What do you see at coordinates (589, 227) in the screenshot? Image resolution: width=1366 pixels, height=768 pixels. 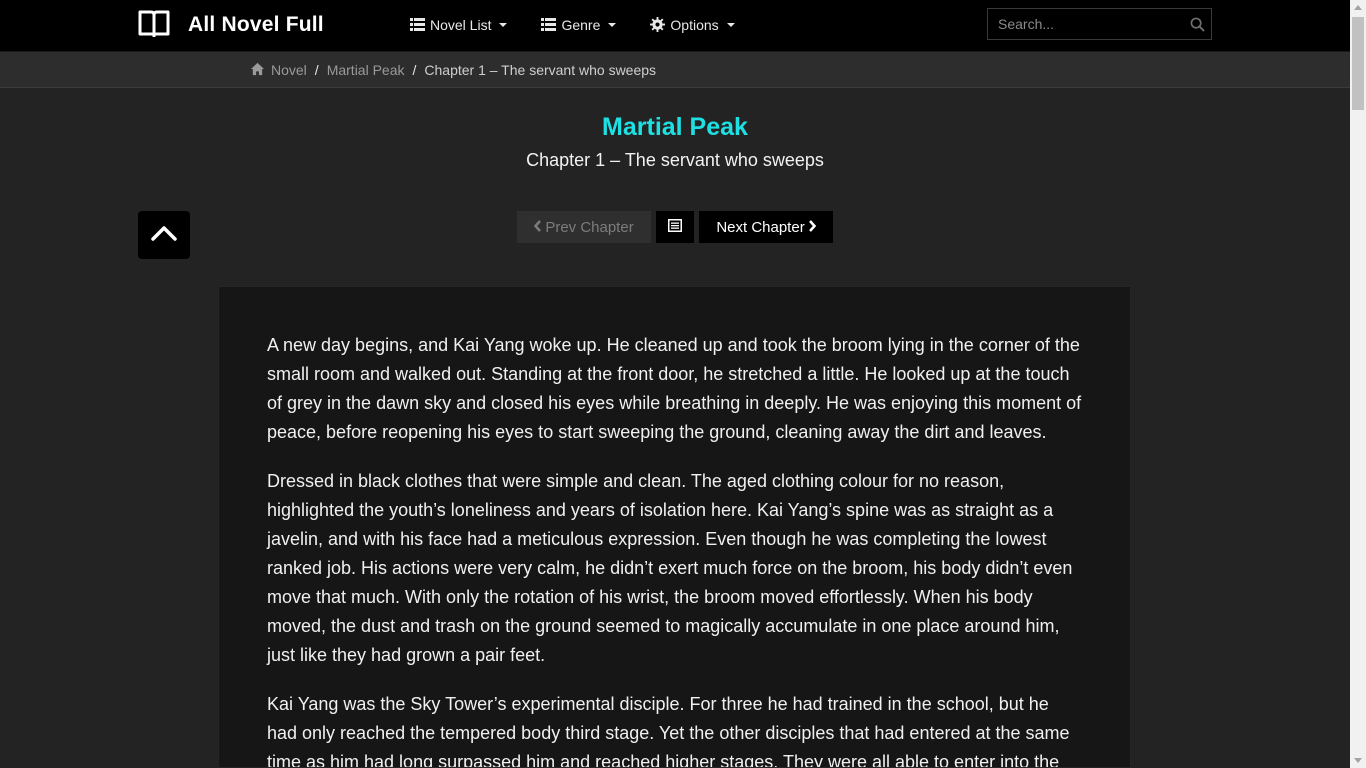 I see `prev-chapter-label: Prev Chapter` at bounding box center [589, 227].